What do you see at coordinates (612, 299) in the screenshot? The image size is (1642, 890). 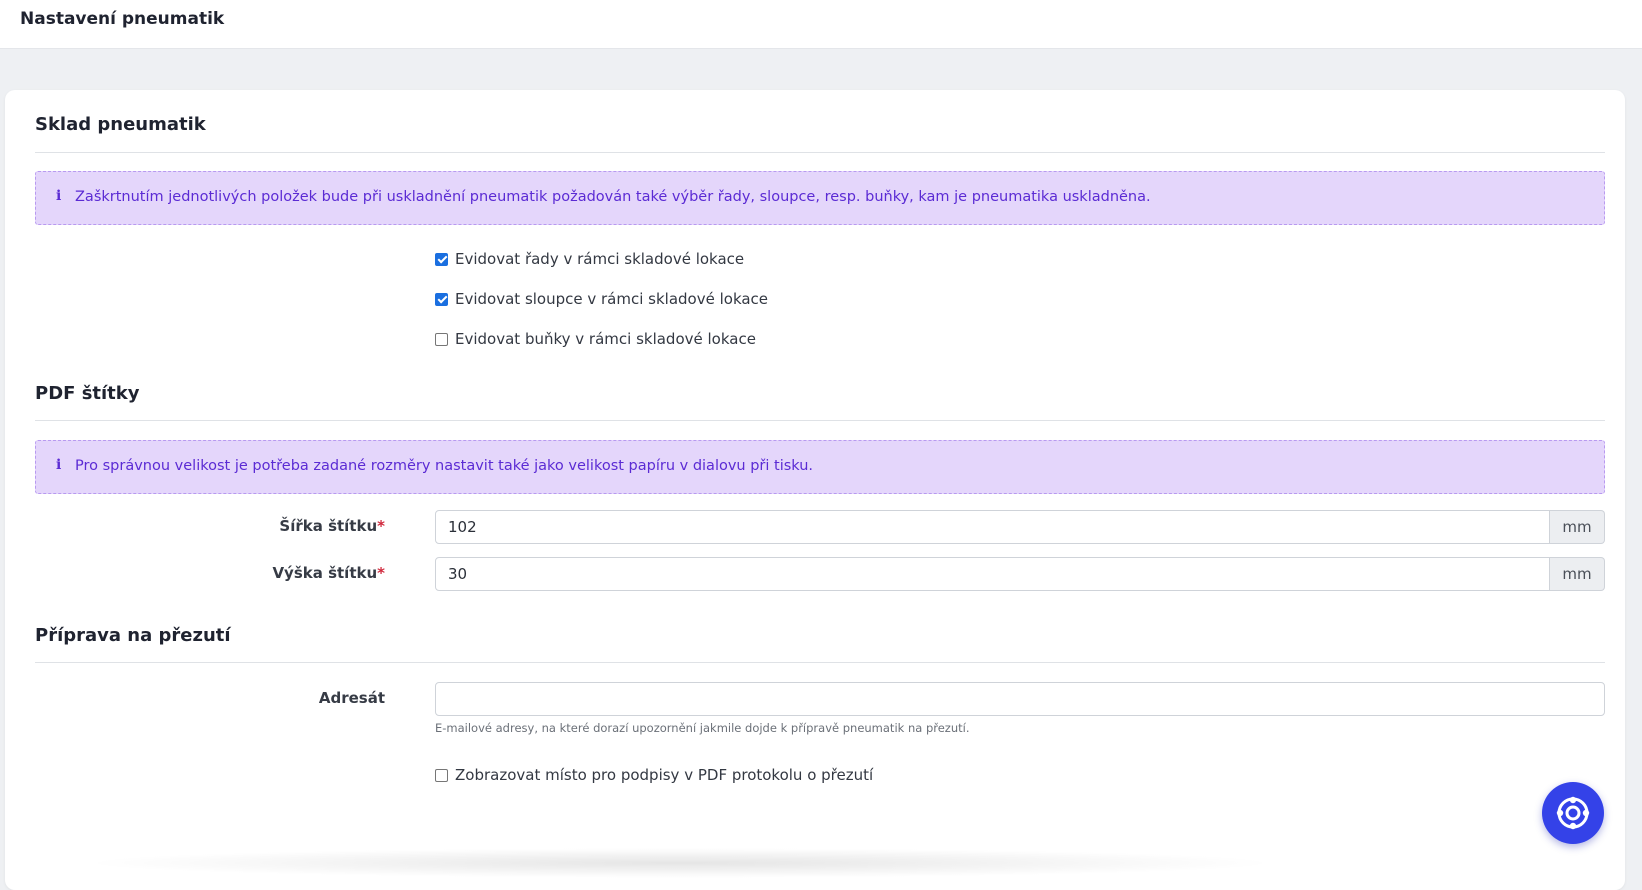 I see `checkbox-columns-label: Evidovat sloupce v rámci skladové lokace` at bounding box center [612, 299].